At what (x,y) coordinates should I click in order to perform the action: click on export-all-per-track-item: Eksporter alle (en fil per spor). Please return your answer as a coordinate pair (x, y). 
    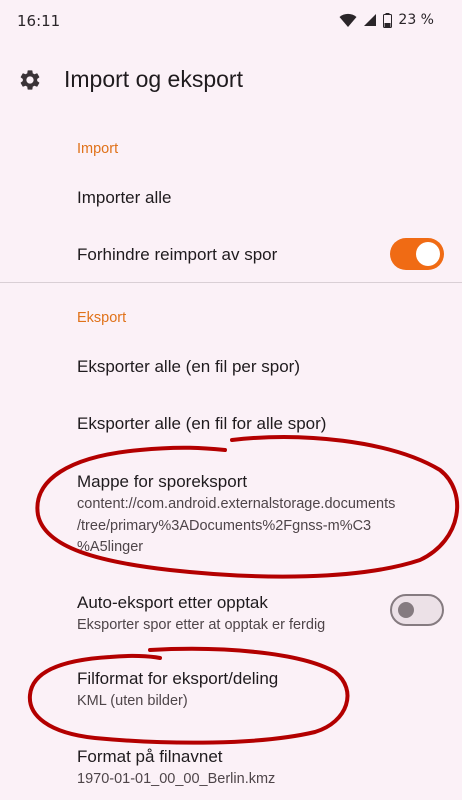
    Looking at the image, I should click on (262, 367).